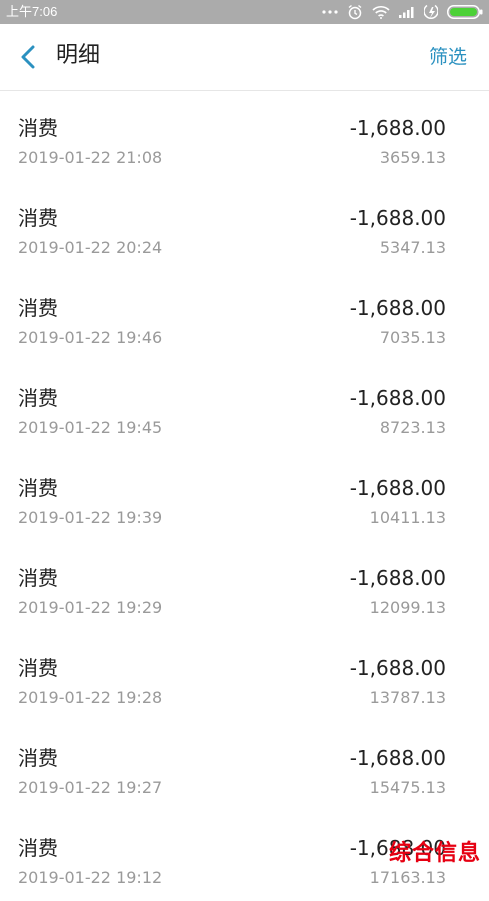 The height and width of the screenshot is (901, 489). What do you see at coordinates (244, 12) in the screenshot?
I see `status-bar: 上午7:06` at bounding box center [244, 12].